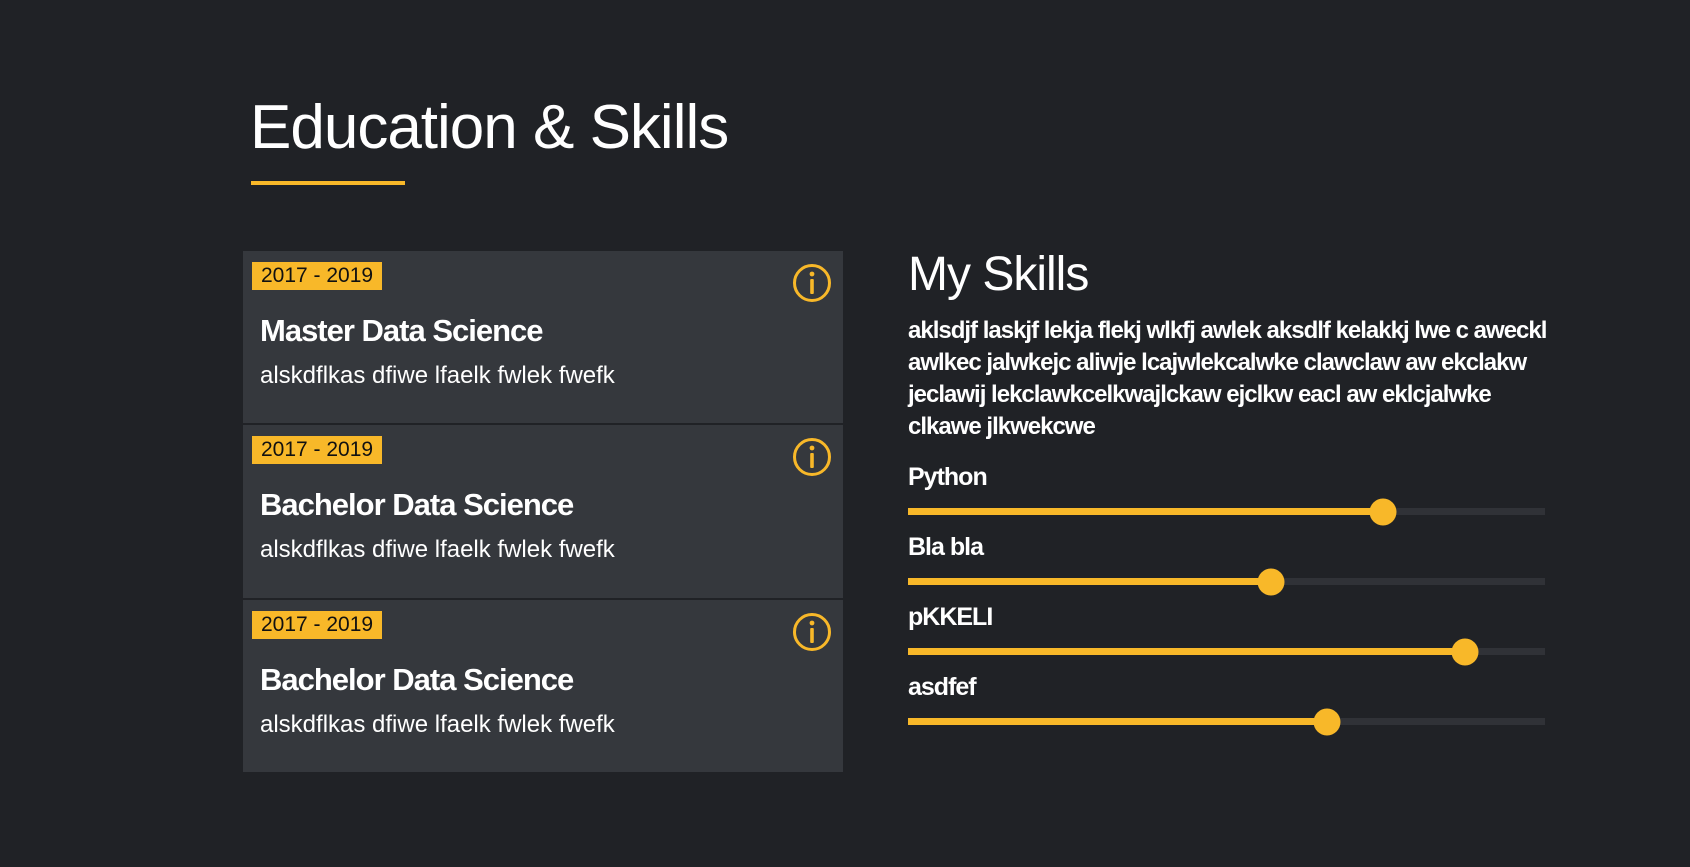  What do you see at coordinates (998, 274) in the screenshot?
I see `skills-title: My Skills` at bounding box center [998, 274].